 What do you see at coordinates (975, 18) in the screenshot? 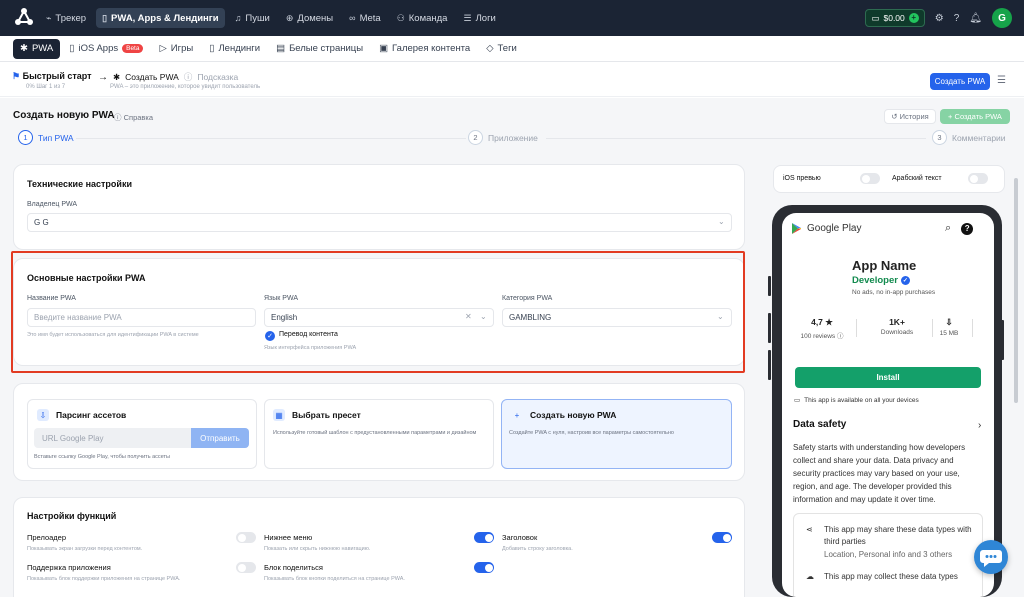
I see `notifications-icon: 🔔︎` at bounding box center [975, 18].